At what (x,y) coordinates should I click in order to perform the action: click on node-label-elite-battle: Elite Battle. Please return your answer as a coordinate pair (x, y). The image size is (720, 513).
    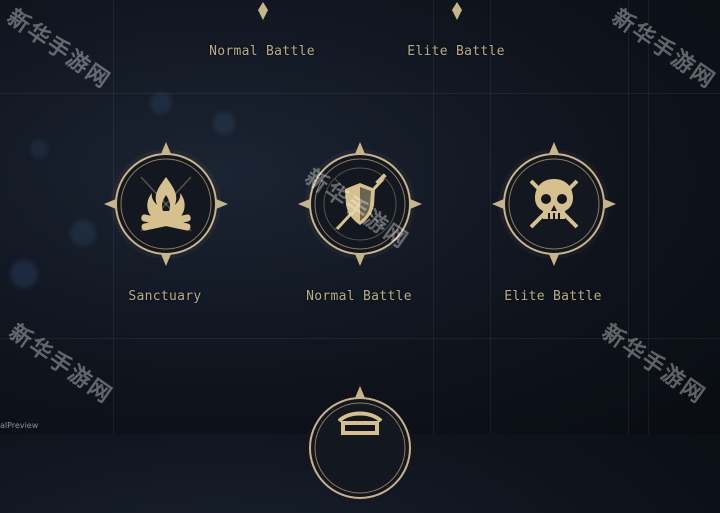
    Looking at the image, I should click on (553, 296).